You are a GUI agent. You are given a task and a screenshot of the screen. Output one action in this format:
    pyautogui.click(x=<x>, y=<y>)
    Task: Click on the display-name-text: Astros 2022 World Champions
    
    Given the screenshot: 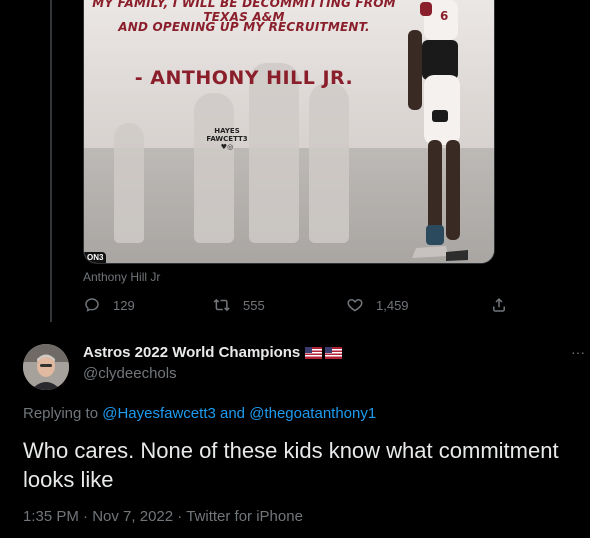 What is the action you would take?
    pyautogui.click(x=192, y=352)
    